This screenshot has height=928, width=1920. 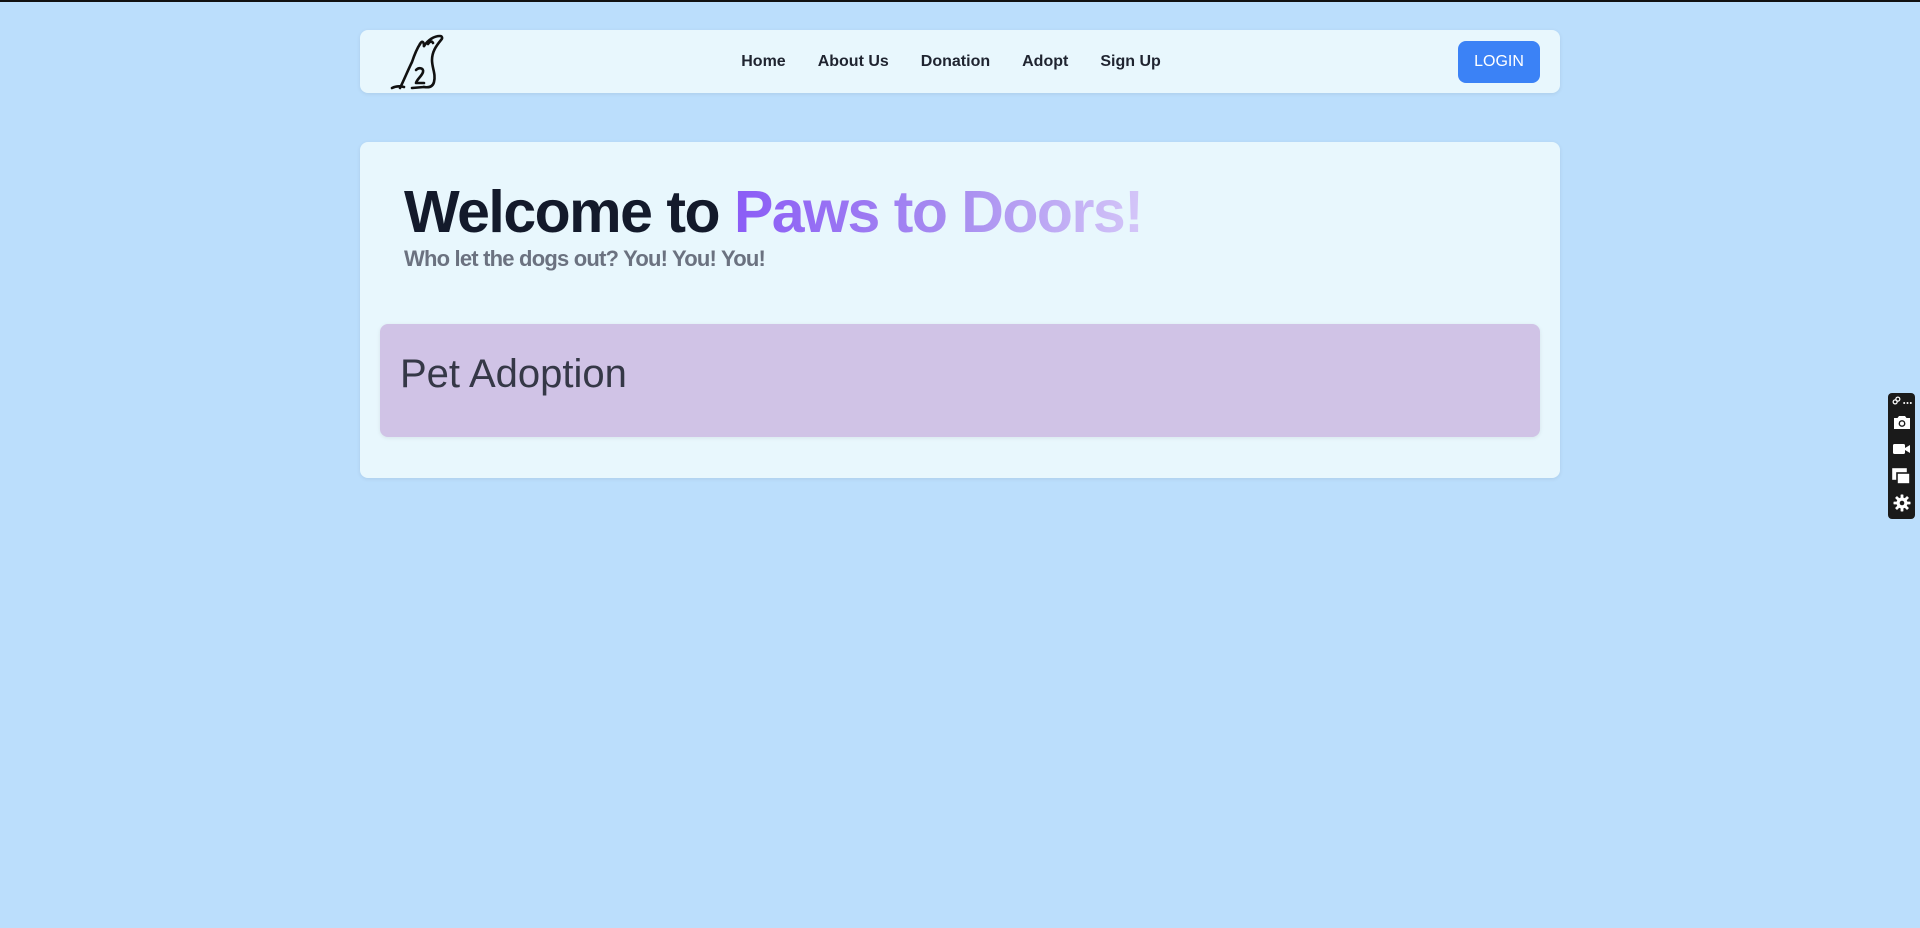 What do you see at coordinates (960, 1) in the screenshot?
I see `window-top-border` at bounding box center [960, 1].